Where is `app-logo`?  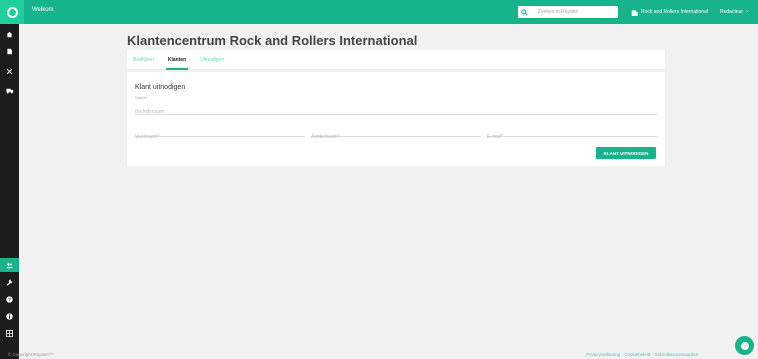 app-logo is located at coordinates (12, 12).